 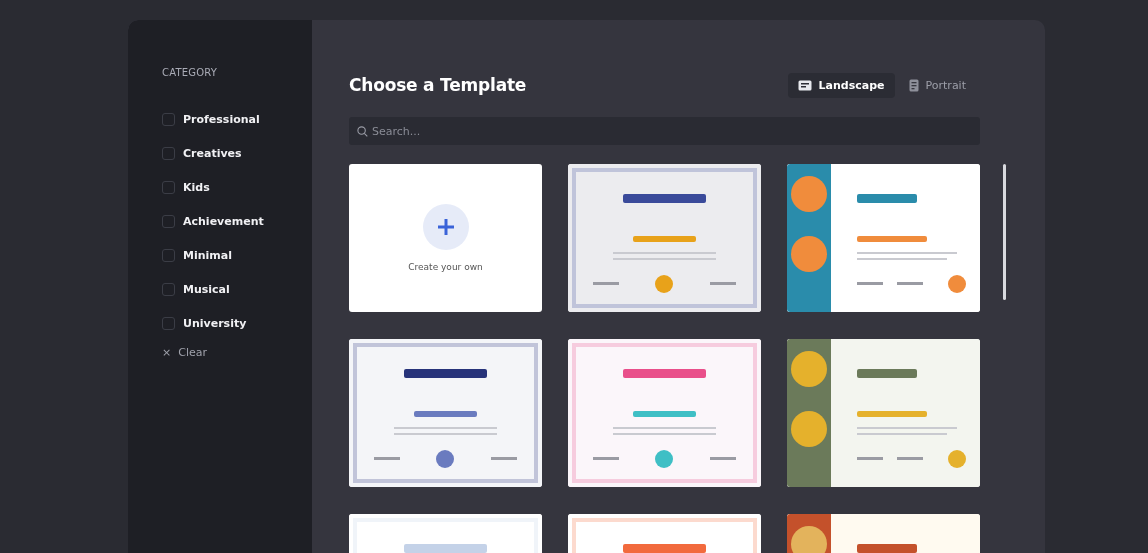 I want to click on orientation-tab: Landscape, so click(x=841, y=85).